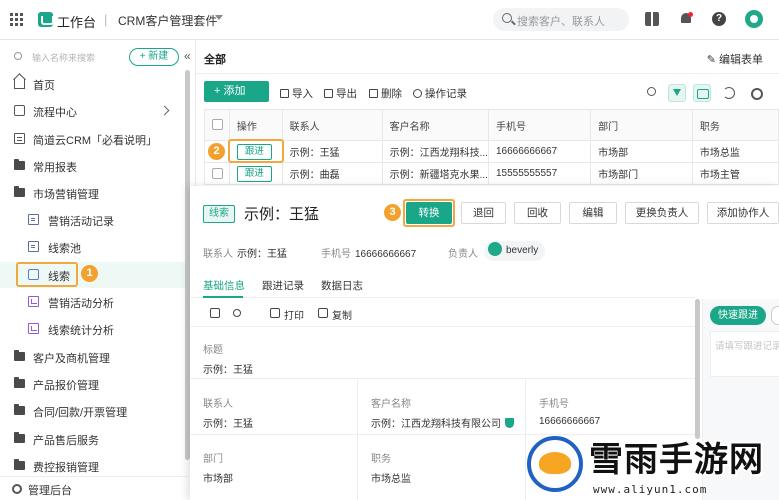 The width and height of the screenshot is (779, 500). I want to click on chevron-down-icon, so click(219, 17).